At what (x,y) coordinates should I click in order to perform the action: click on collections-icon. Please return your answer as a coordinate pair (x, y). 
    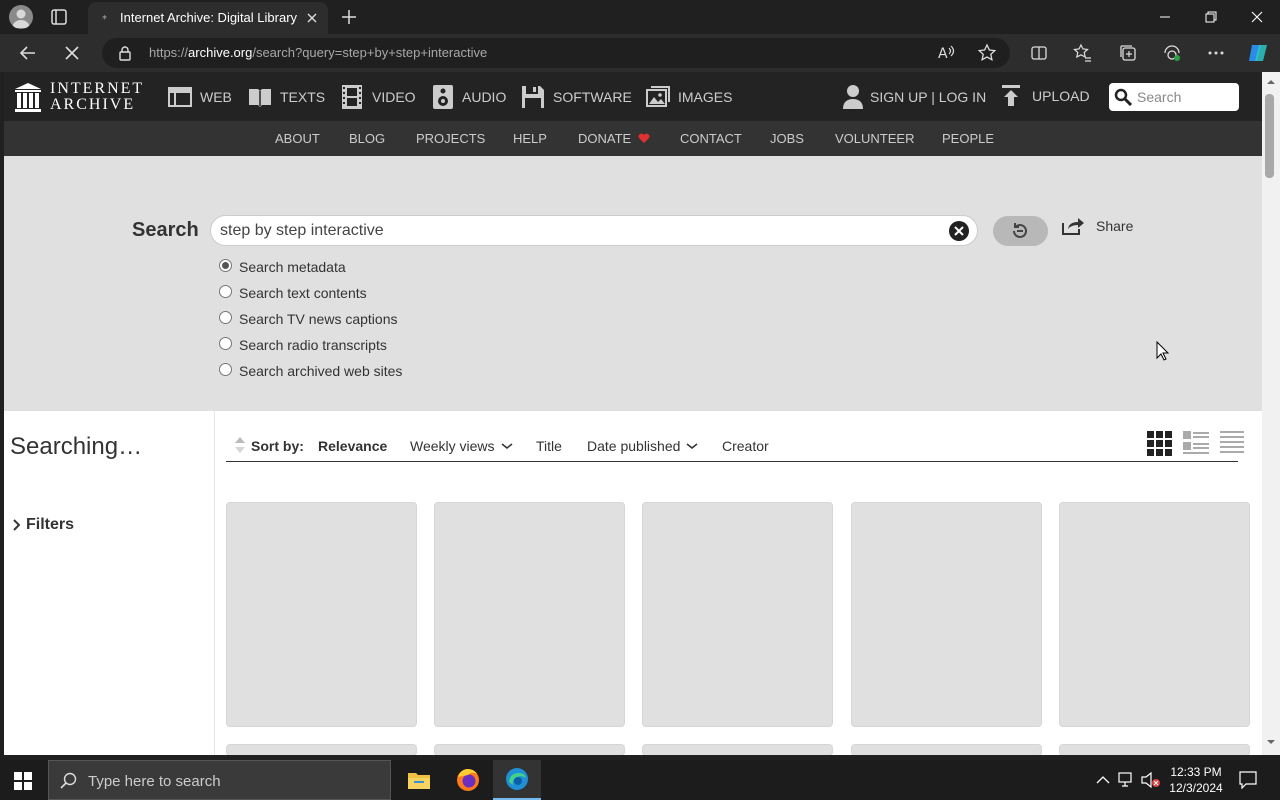
    Looking at the image, I should click on (1128, 53).